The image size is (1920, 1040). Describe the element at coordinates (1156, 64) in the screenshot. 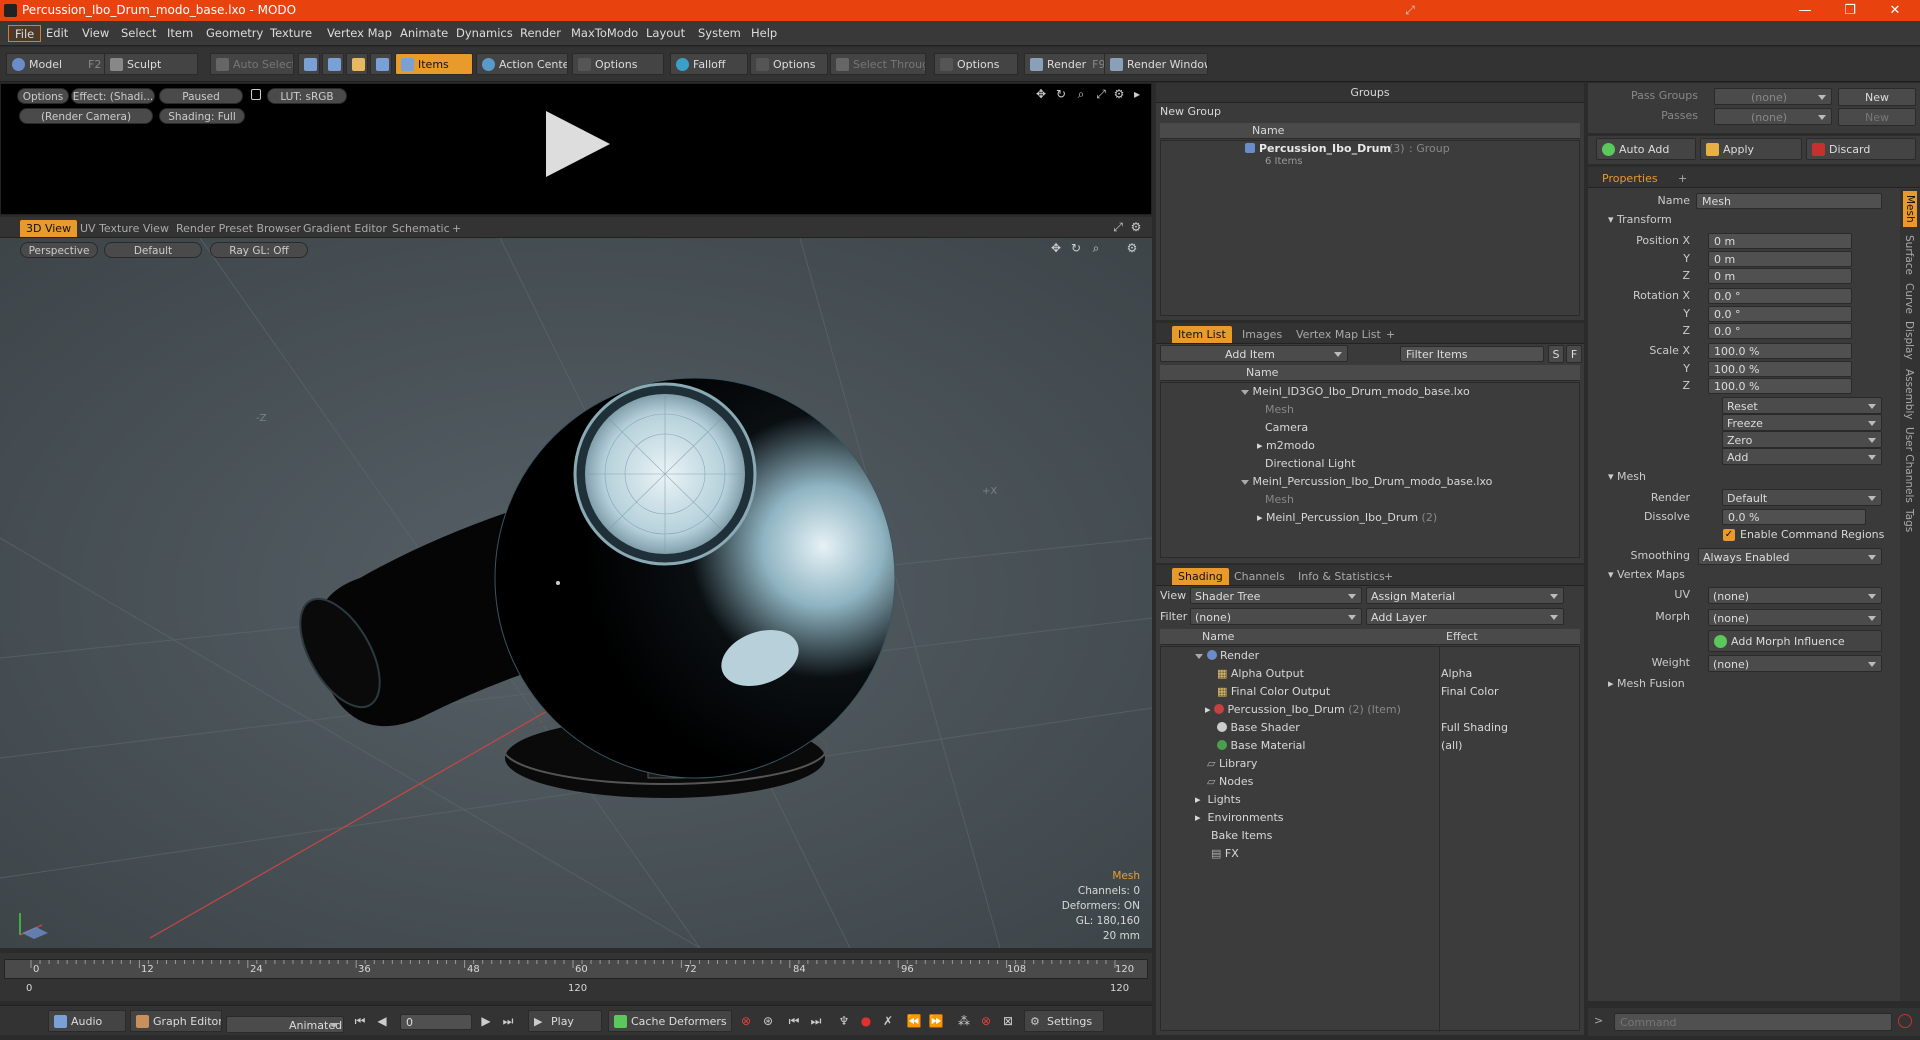

I see `render-window-button: Render Window` at that location.